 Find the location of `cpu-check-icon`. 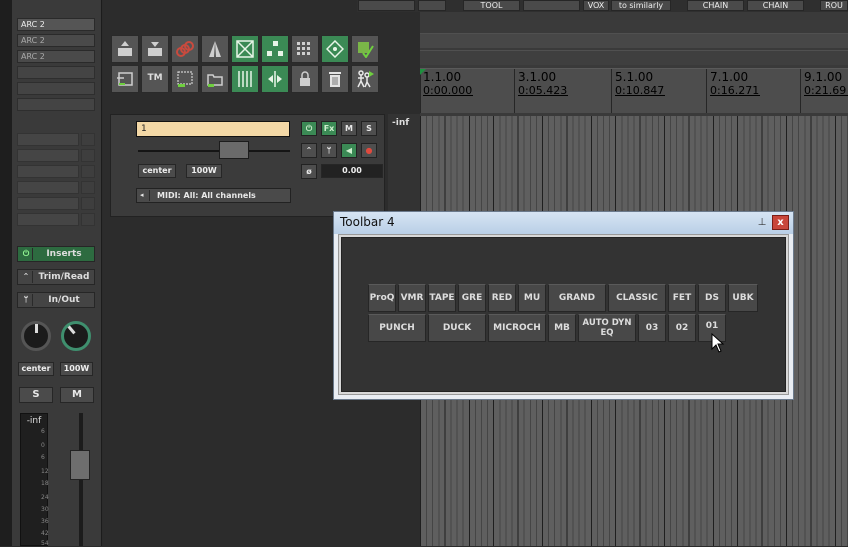

cpu-check-icon is located at coordinates (365, 49).